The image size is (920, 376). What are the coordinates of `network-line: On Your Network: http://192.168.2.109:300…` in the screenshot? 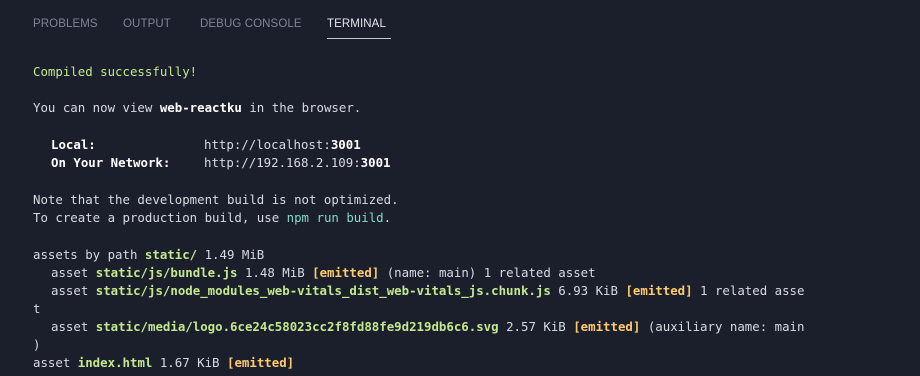 It's located at (221, 162).